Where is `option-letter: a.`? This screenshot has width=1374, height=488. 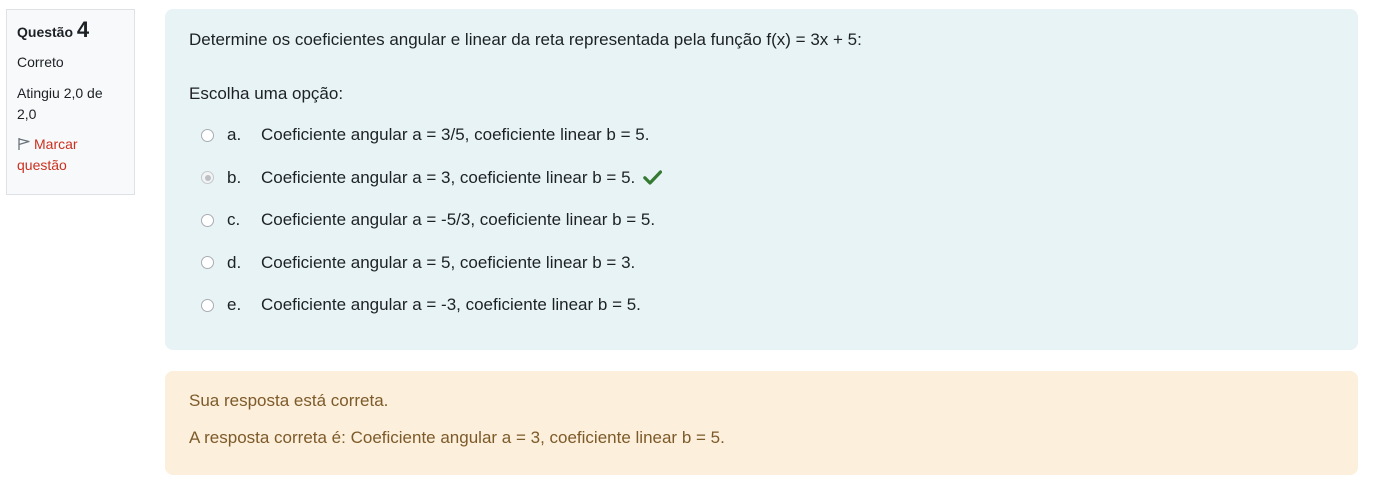 option-letter: a. is located at coordinates (234, 135).